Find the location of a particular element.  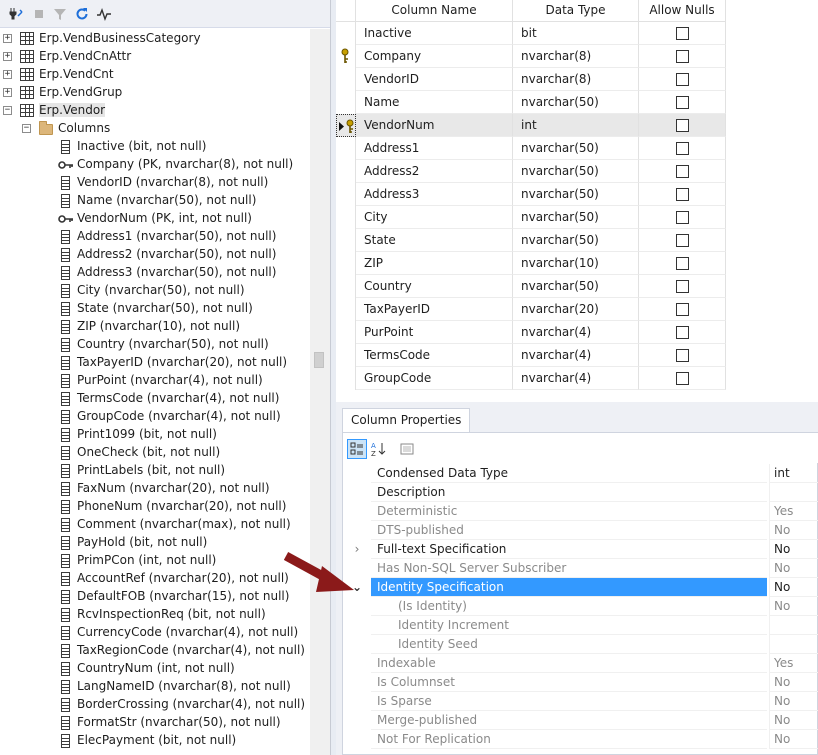

collapse-icon: − is located at coordinates (26, 128).